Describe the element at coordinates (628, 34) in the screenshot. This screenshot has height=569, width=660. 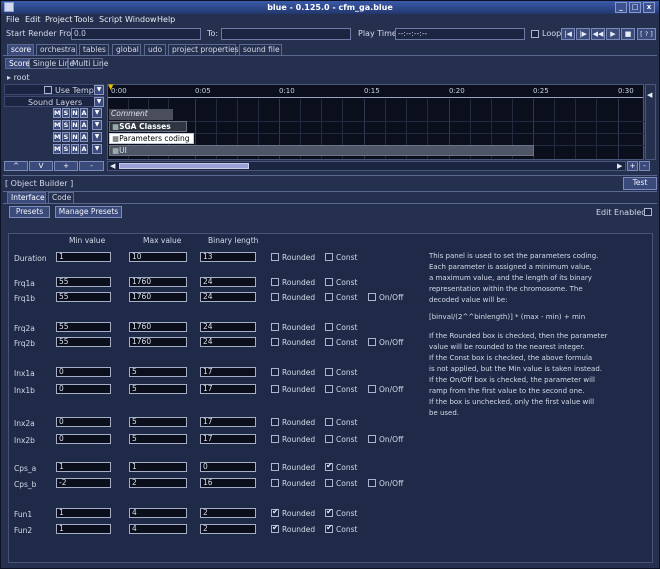
I see `stop-icon: ■` at that location.